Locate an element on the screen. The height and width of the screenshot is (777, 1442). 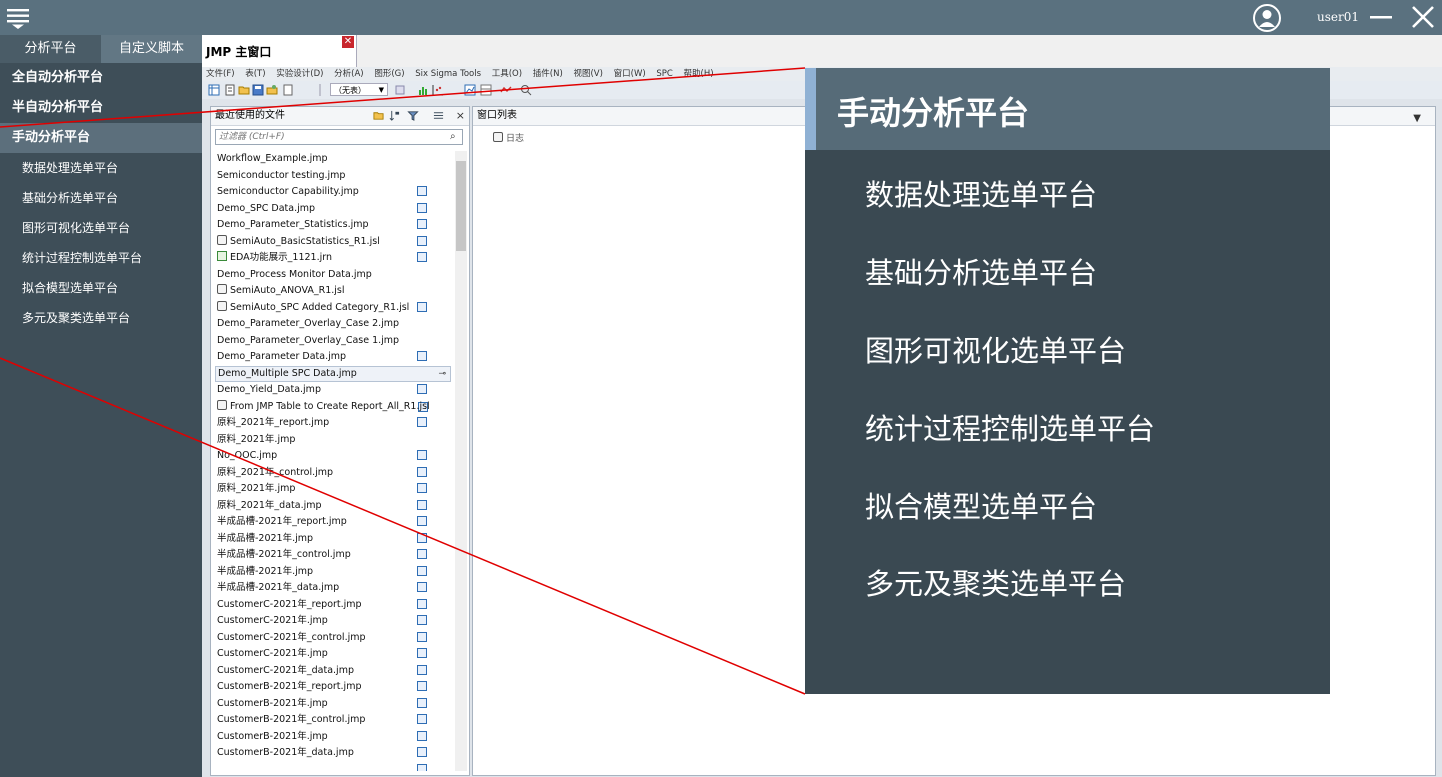
recent-file-item: Demo_Parameter_Overlay_Case 2.jmp is located at coordinates (333, 338).